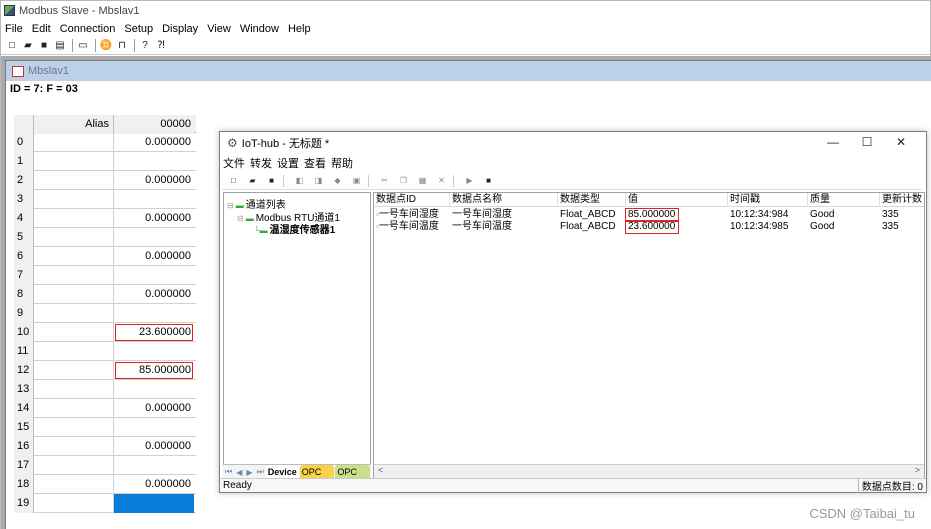 This screenshot has width=931, height=529. I want to click on table-row: 16 0.000000, so click(105, 446).